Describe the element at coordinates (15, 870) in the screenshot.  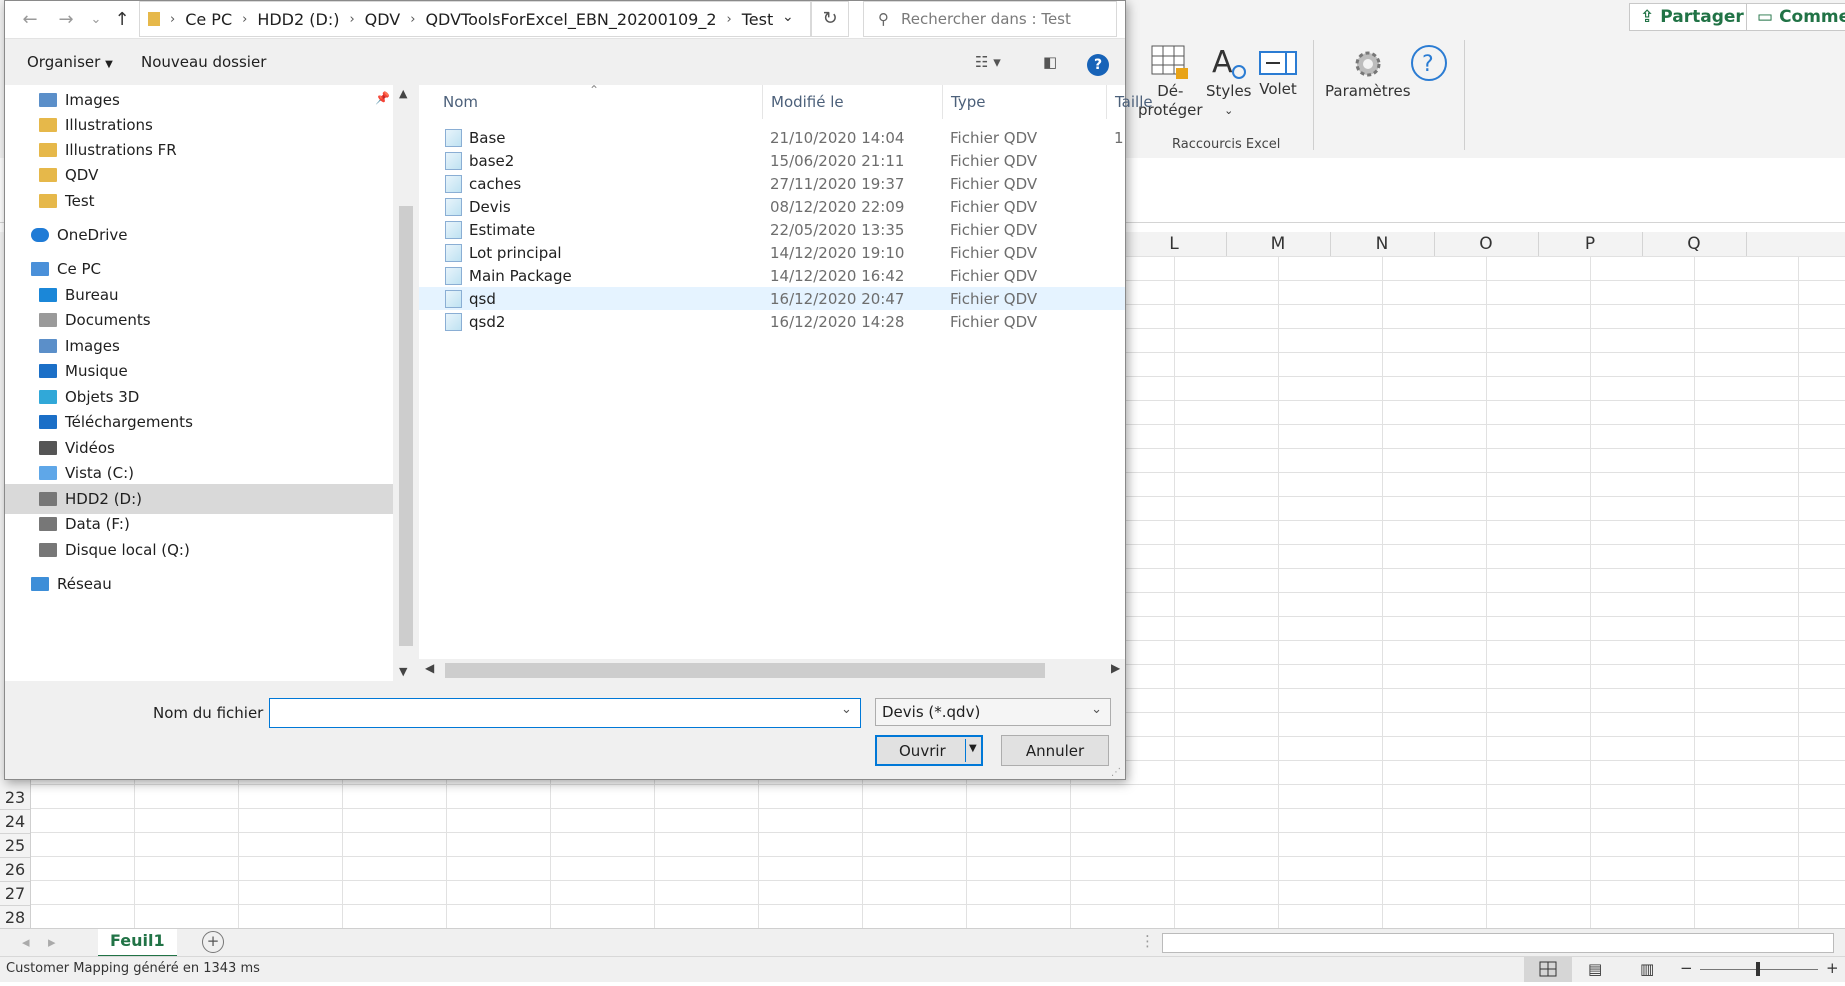
I see `row-header: 26` at that location.